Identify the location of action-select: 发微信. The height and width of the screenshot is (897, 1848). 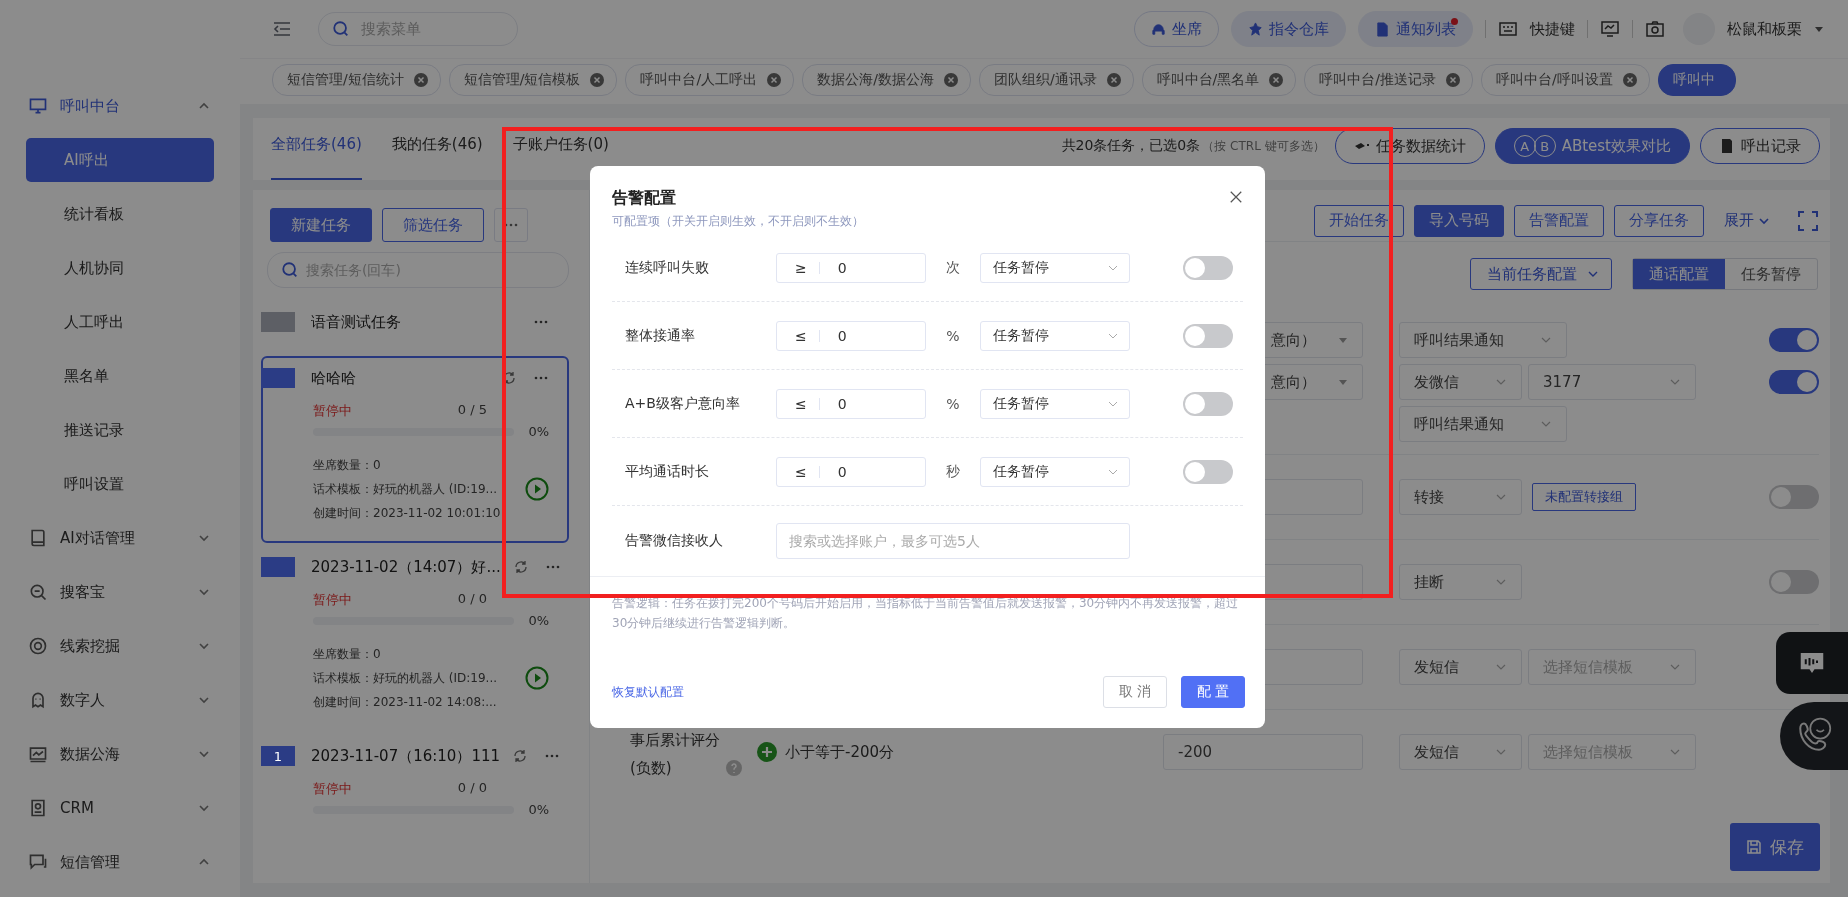
(1460, 382).